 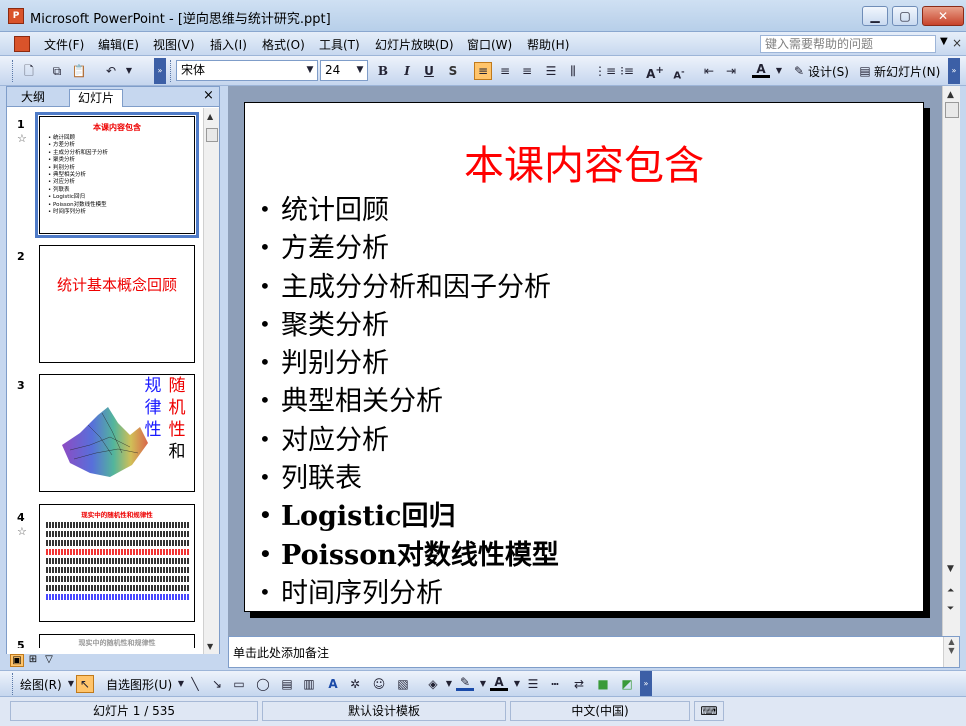 What do you see at coordinates (627, 684) in the screenshot?
I see `3d-style-icon: ◩` at bounding box center [627, 684].